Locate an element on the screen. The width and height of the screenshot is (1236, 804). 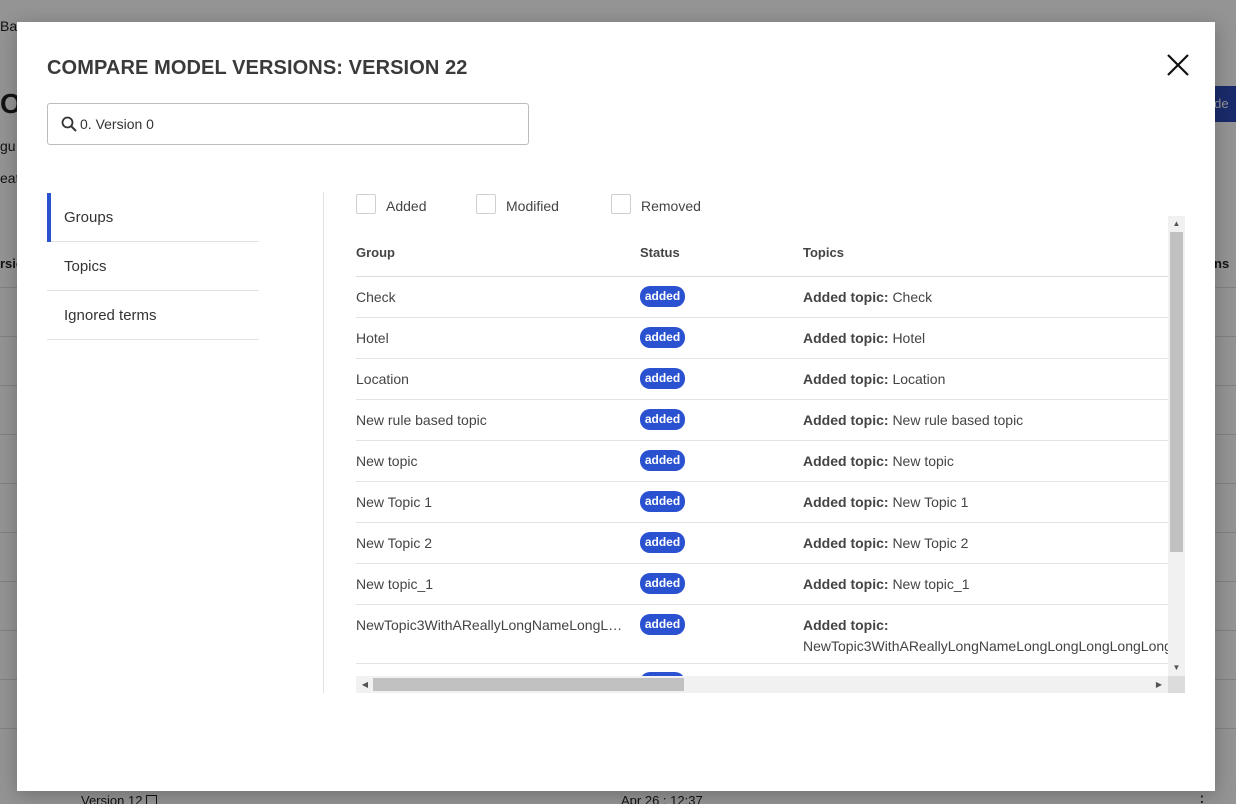
group-name: Hotel is located at coordinates (372, 338).